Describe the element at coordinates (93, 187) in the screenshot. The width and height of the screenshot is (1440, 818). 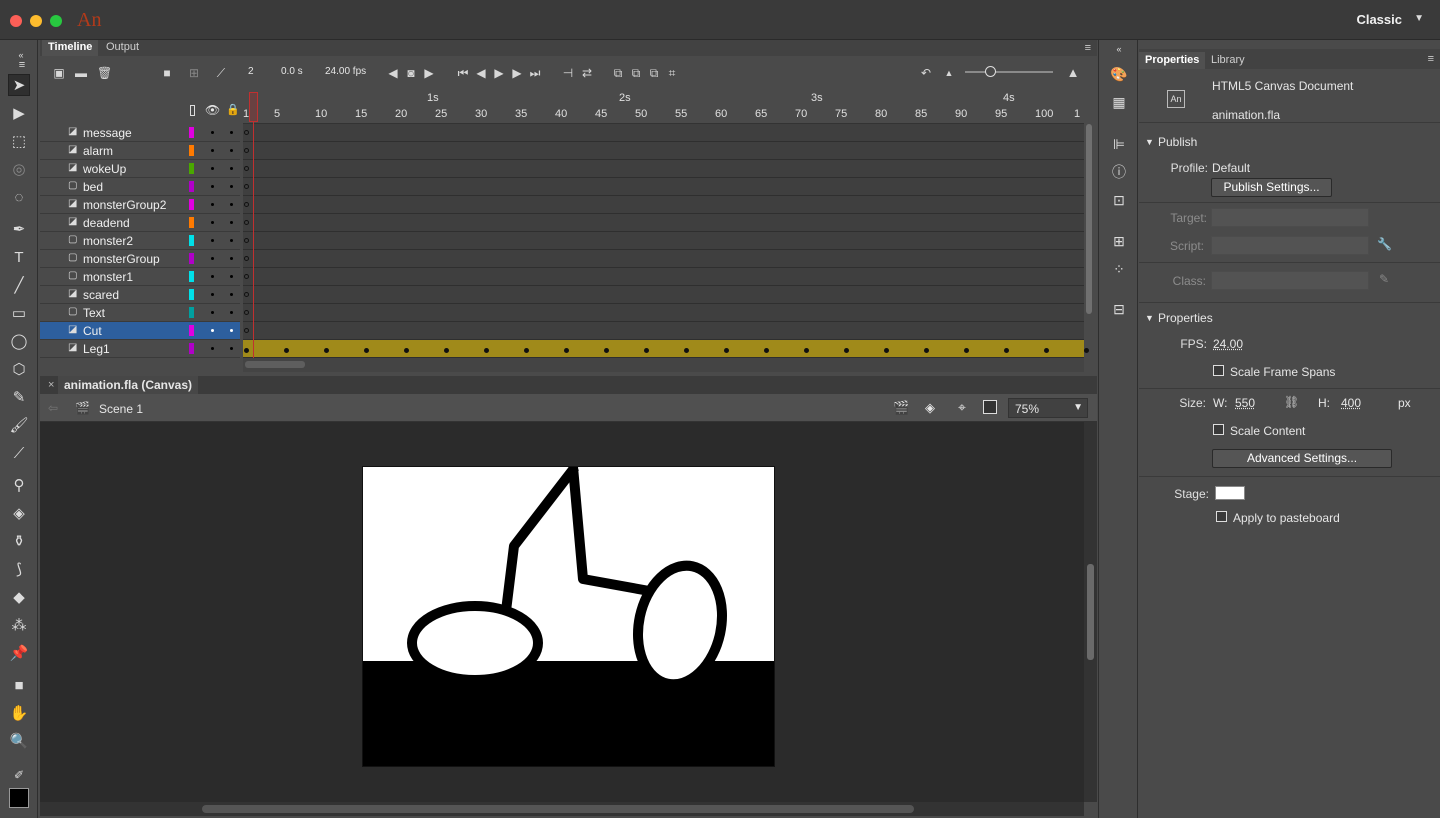
I see `layer-name: bed` at that location.